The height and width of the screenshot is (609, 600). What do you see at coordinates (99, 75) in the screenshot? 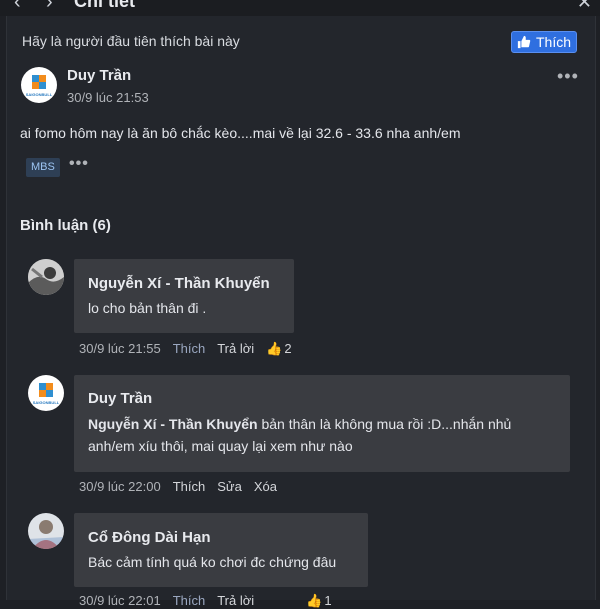
I see `post-author: Duy Trần` at bounding box center [99, 75].